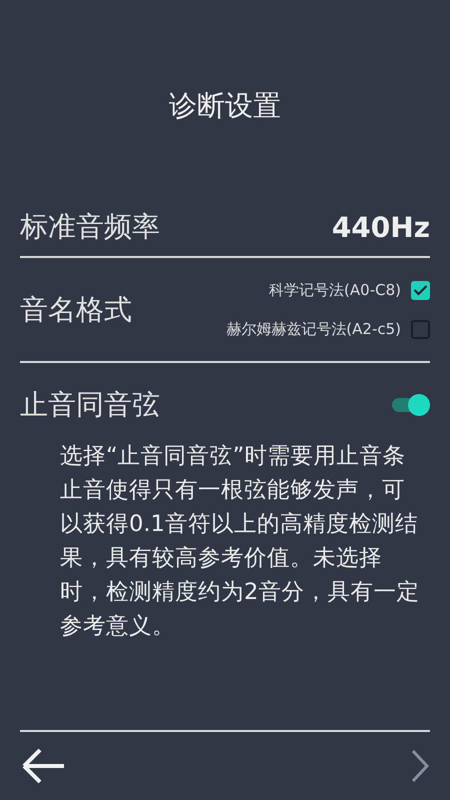 The height and width of the screenshot is (800, 450). Describe the element at coordinates (90, 405) in the screenshot. I see `setting-label: 止音同音弦` at that location.